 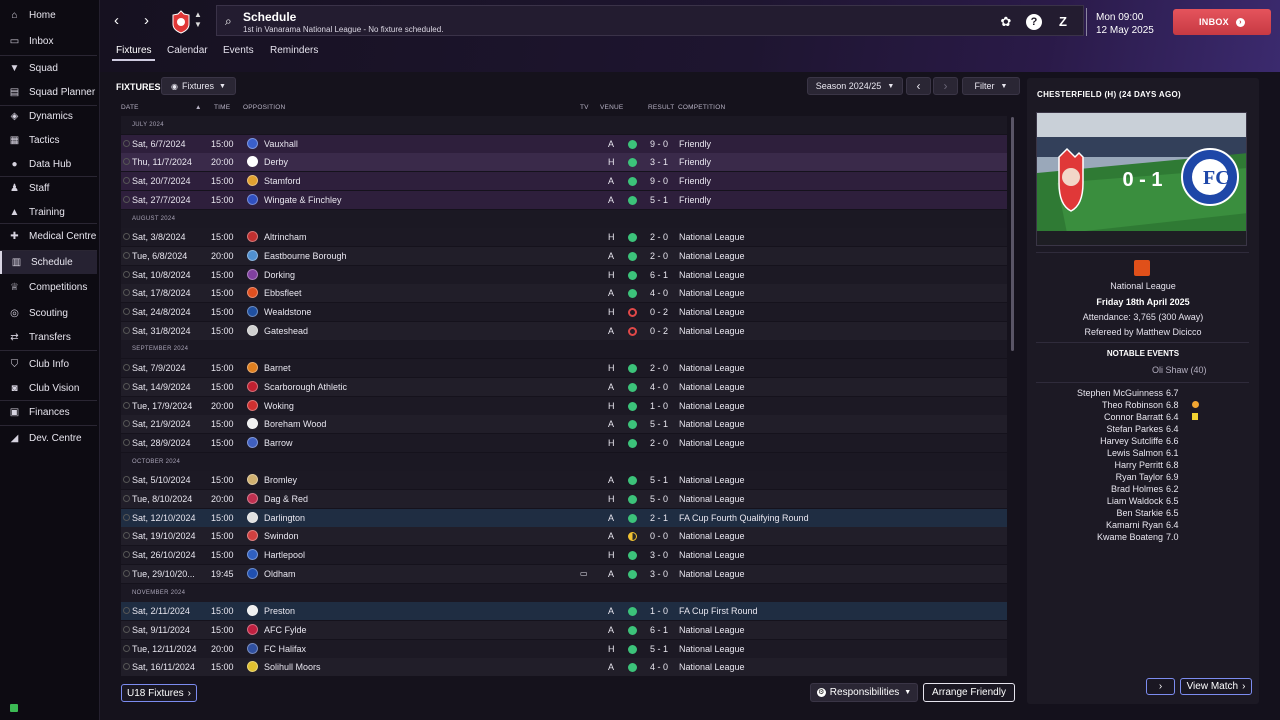 I want to click on sidebar-item-squad: ▼ Squad, so click(x=48, y=68).